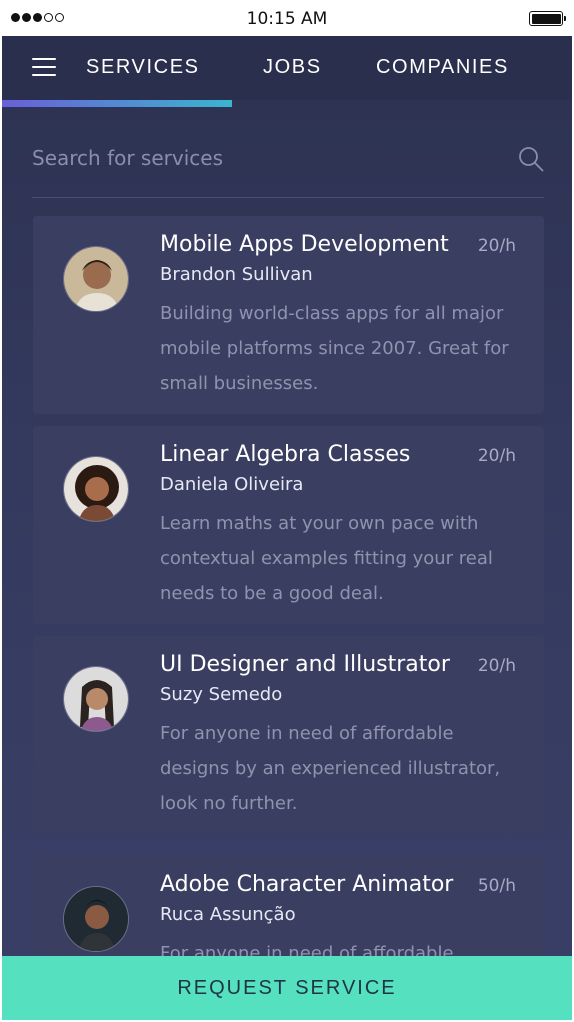  I want to click on status-bar: 10:15 AM, so click(287, 19).